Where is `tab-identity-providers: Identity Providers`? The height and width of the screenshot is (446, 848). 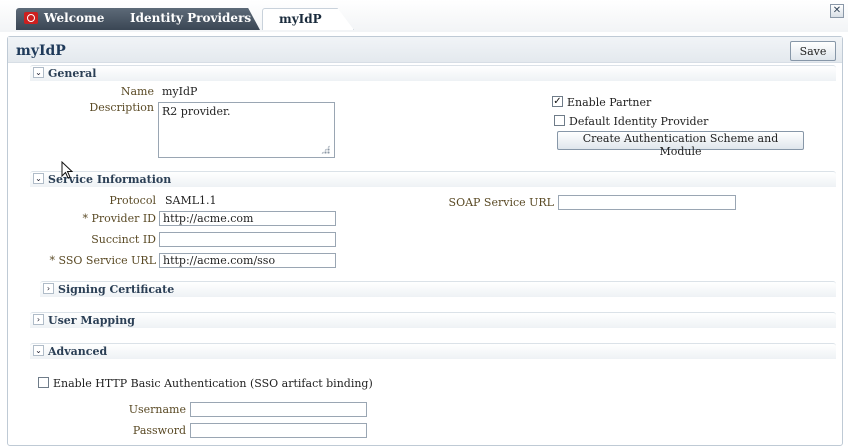 tab-identity-providers: Identity Providers is located at coordinates (186, 19).